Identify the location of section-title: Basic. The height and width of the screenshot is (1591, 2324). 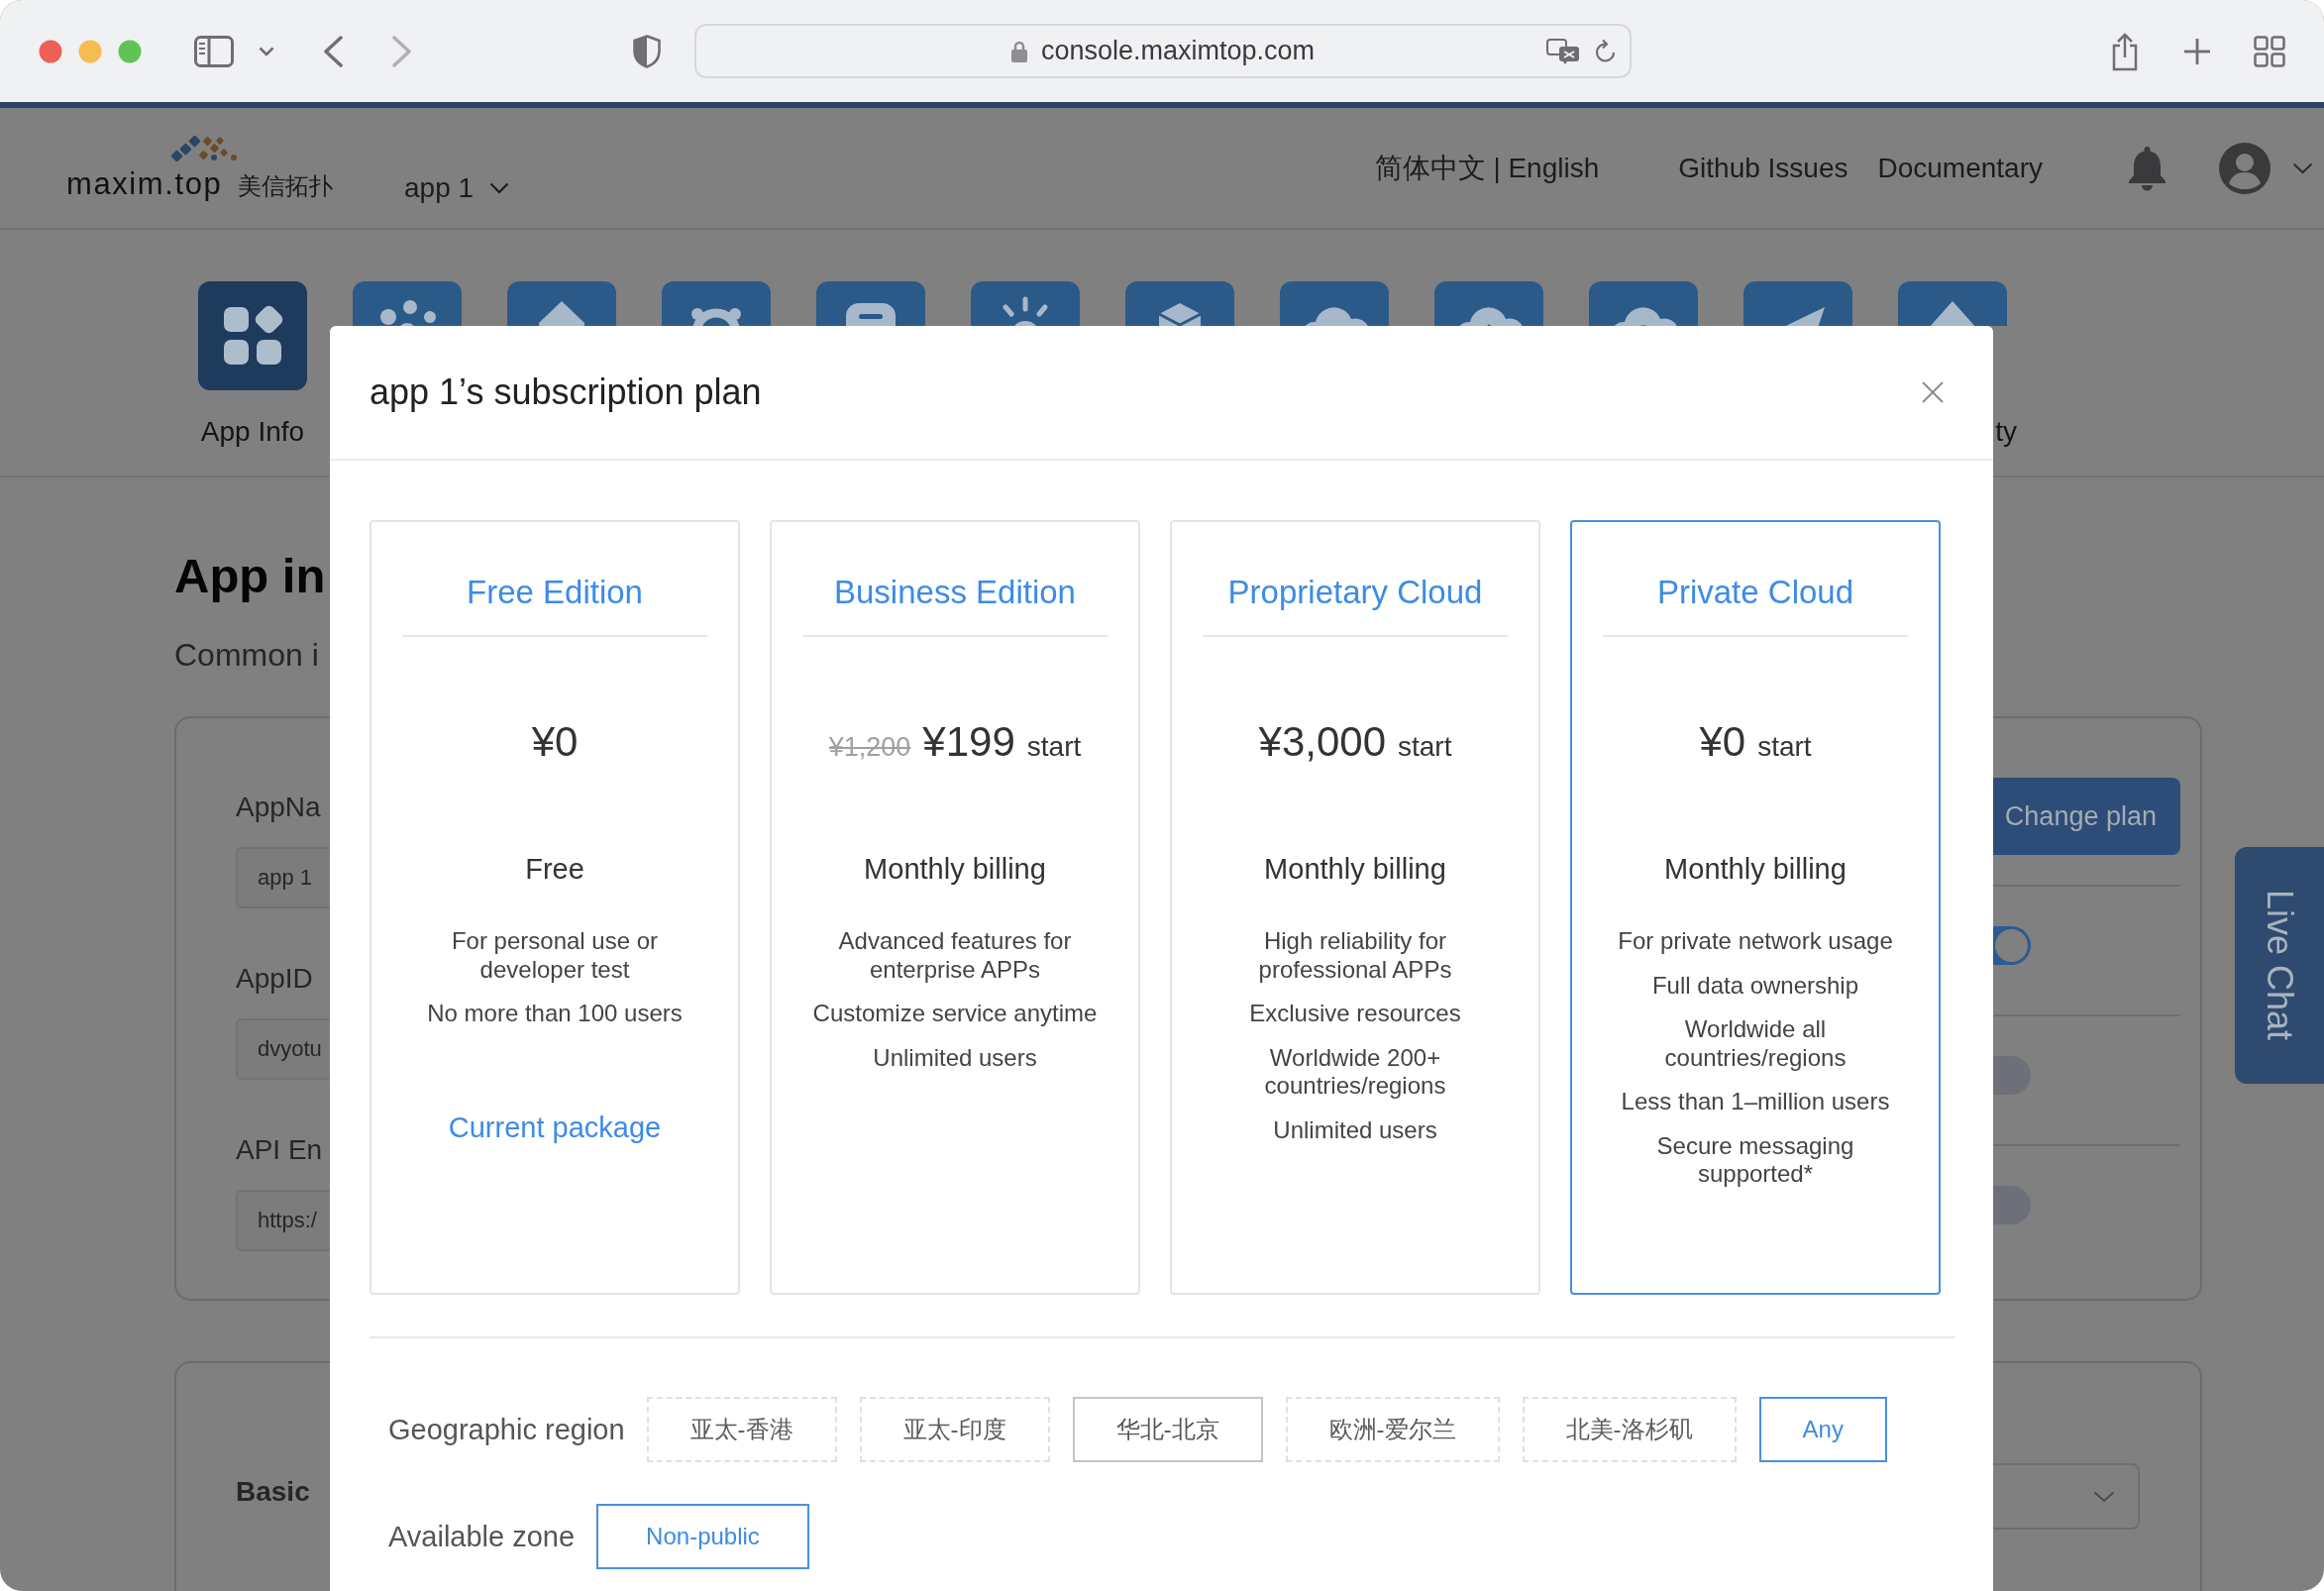
(273, 1492).